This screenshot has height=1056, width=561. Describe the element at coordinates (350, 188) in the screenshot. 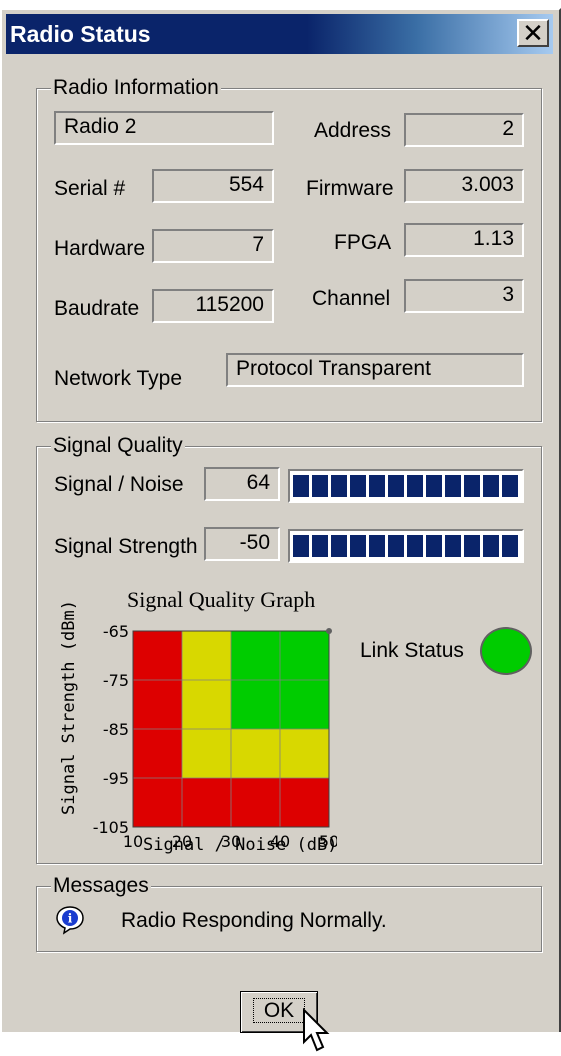

I see `firmware-label: Firmware` at that location.